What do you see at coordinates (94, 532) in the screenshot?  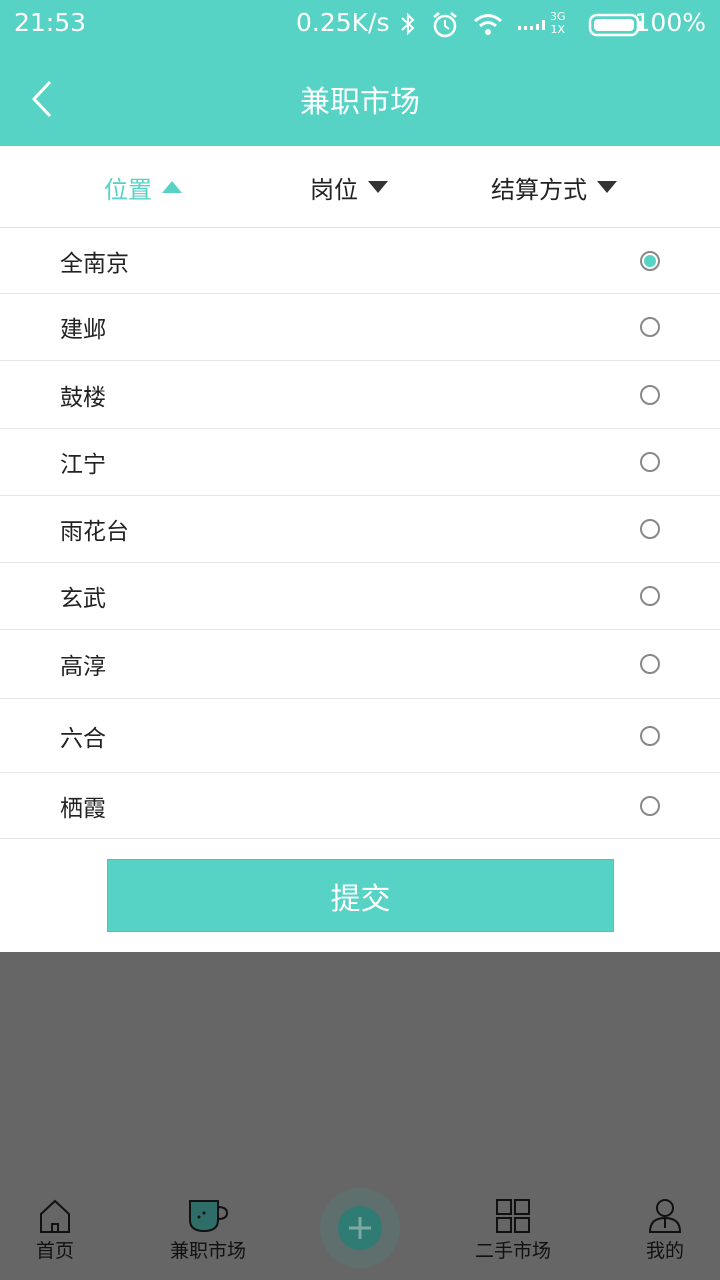 I see `option-label: 雨花台` at bounding box center [94, 532].